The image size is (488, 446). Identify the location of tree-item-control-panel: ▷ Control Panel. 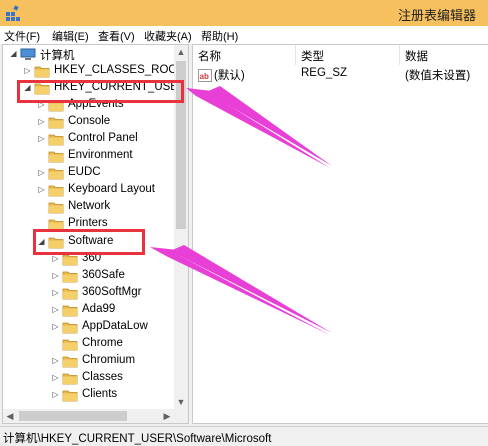
(88, 139).